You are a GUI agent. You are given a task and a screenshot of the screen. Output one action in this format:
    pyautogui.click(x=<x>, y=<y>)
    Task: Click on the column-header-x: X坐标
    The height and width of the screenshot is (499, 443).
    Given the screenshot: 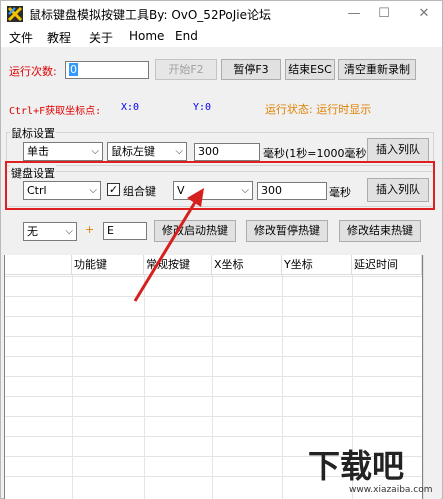 What is the action you would take?
    pyautogui.click(x=247, y=265)
    